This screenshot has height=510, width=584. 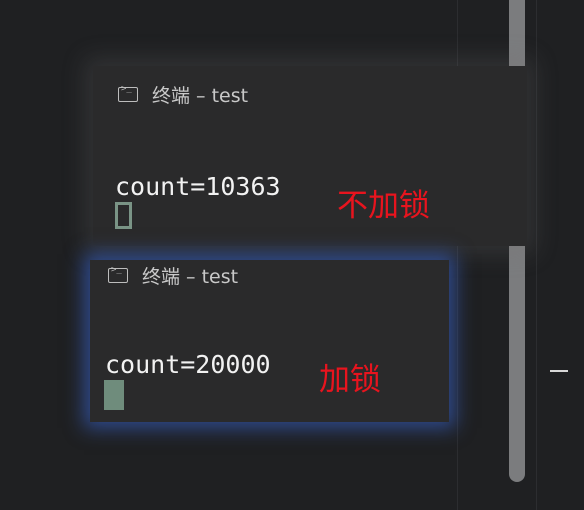 I want to click on terminal-output: count=20000, so click(x=188, y=364).